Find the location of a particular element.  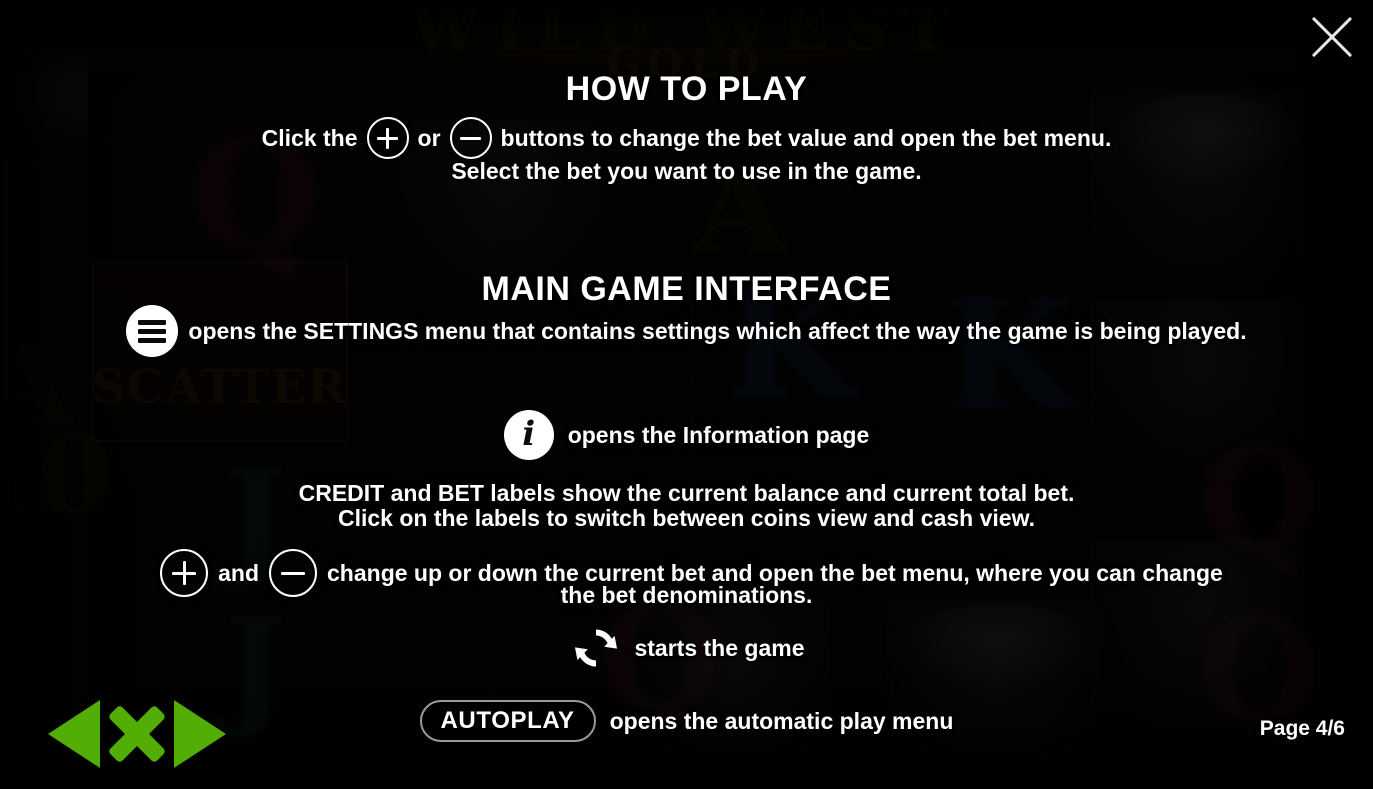

main-game-interface-title: MAIN GAME INTERFACE is located at coordinates (686, 289).